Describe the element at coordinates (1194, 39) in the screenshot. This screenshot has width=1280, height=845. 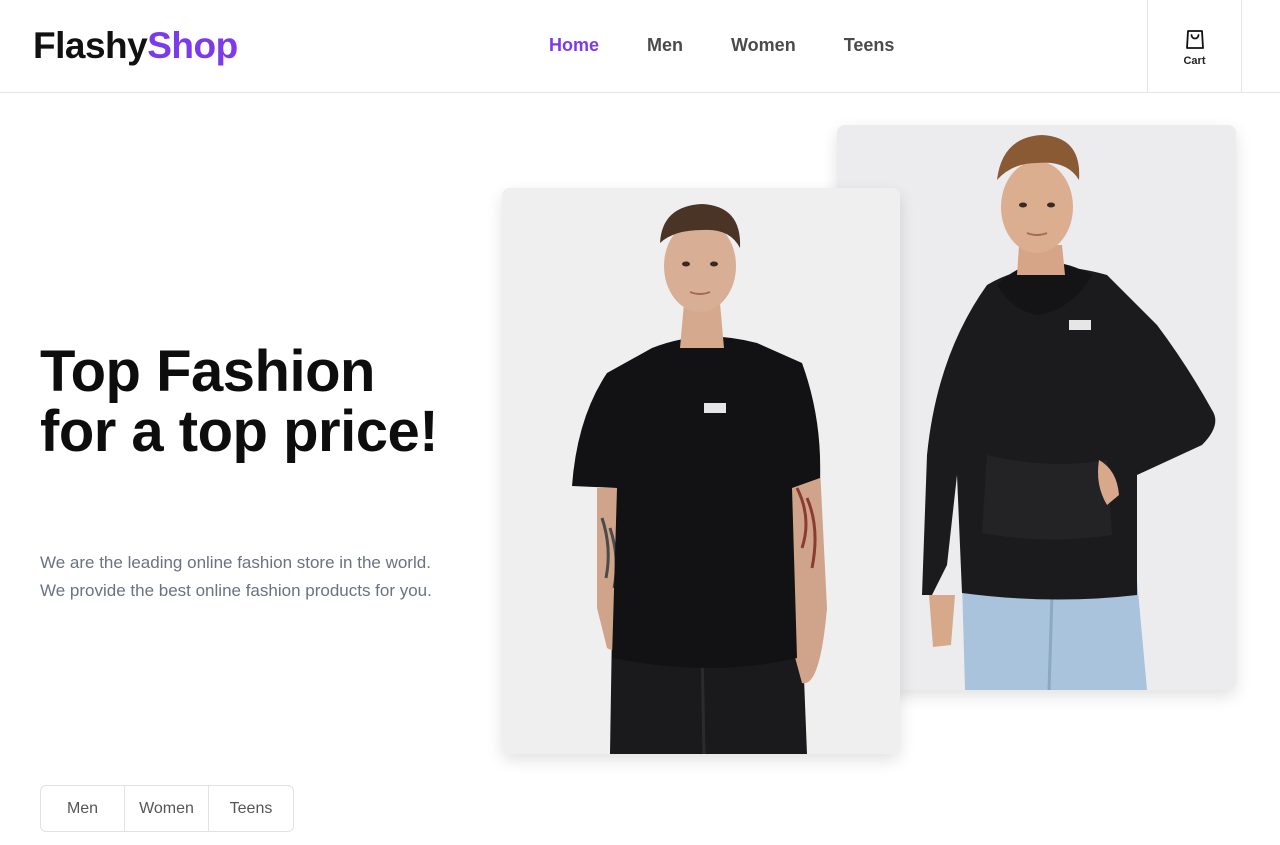
I see `shopping-bag-icon` at that location.